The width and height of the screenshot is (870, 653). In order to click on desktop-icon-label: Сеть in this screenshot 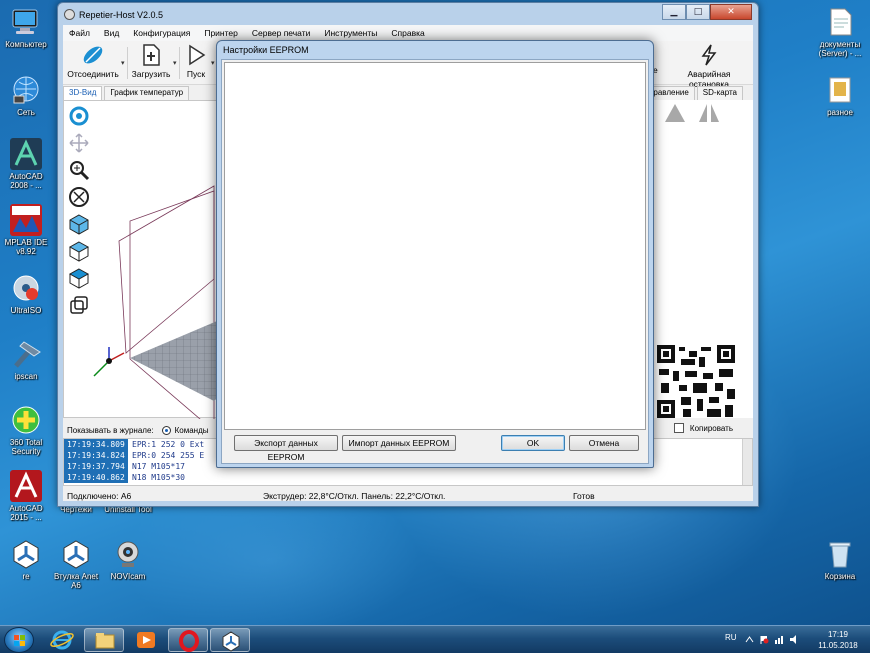, I will do `click(26, 112)`.